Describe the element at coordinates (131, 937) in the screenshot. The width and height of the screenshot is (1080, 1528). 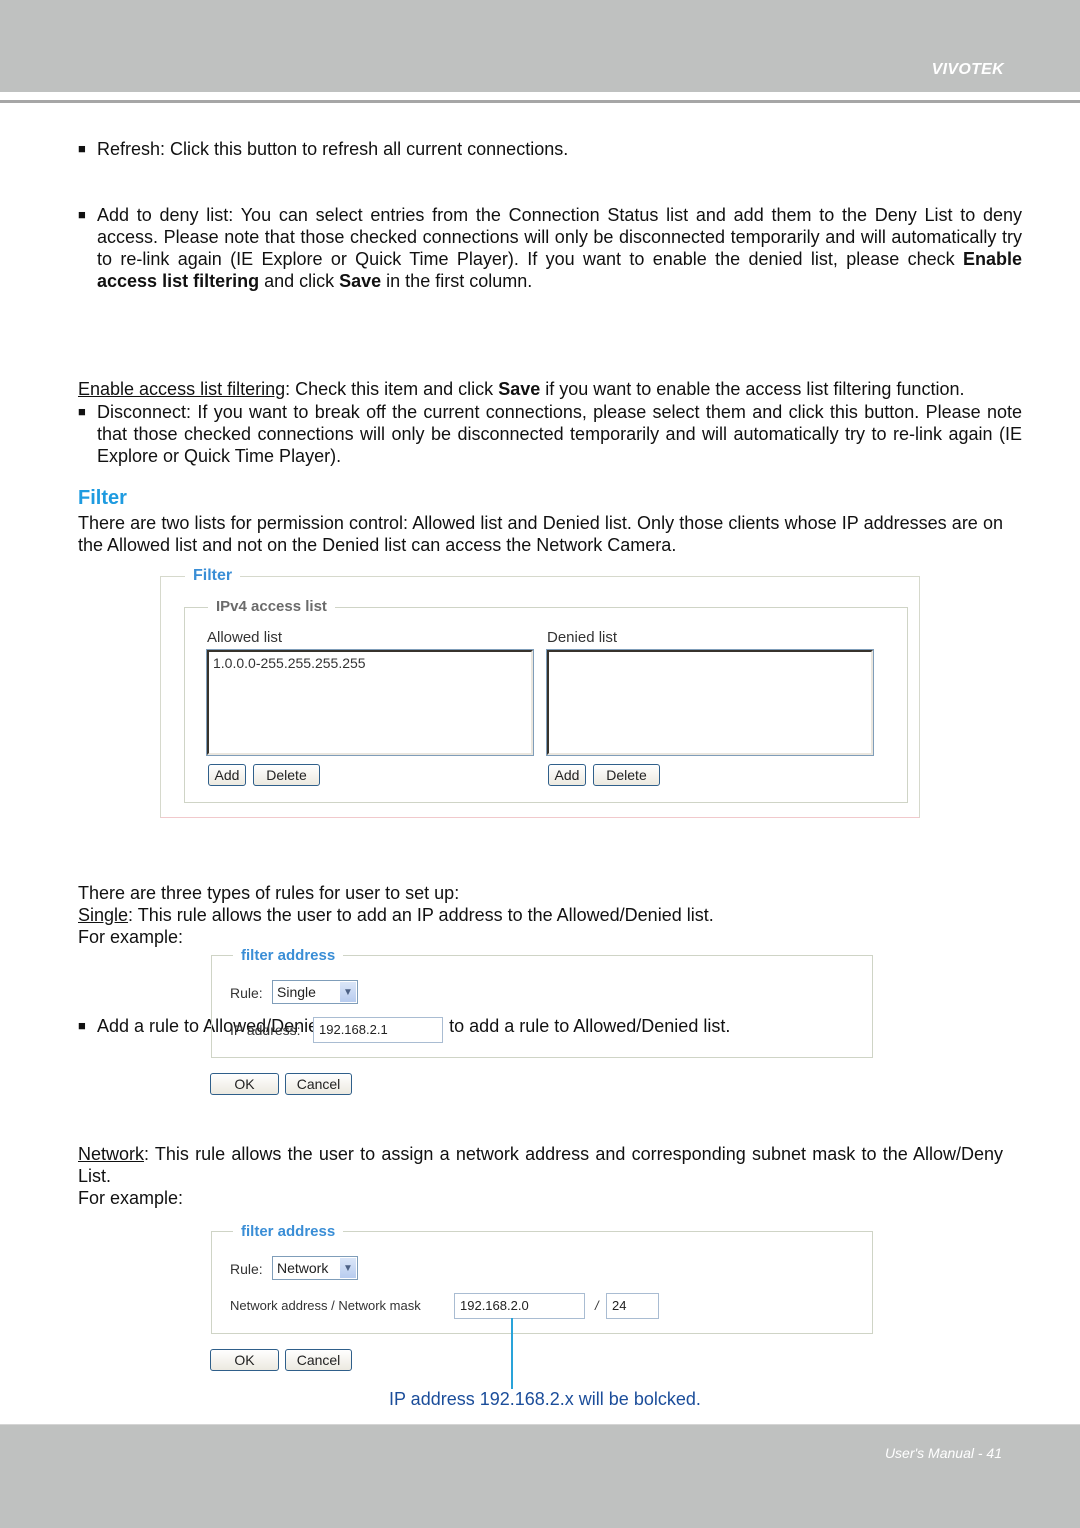
I see `single-example-label: For example:` at that location.